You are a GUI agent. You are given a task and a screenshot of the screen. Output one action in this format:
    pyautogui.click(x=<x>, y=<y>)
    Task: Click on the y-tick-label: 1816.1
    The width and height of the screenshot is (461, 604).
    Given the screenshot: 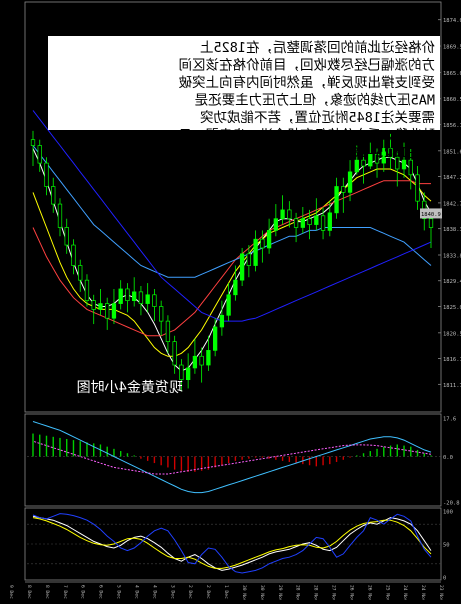 What is the action you would take?
    pyautogui.click(x=452, y=360)
    